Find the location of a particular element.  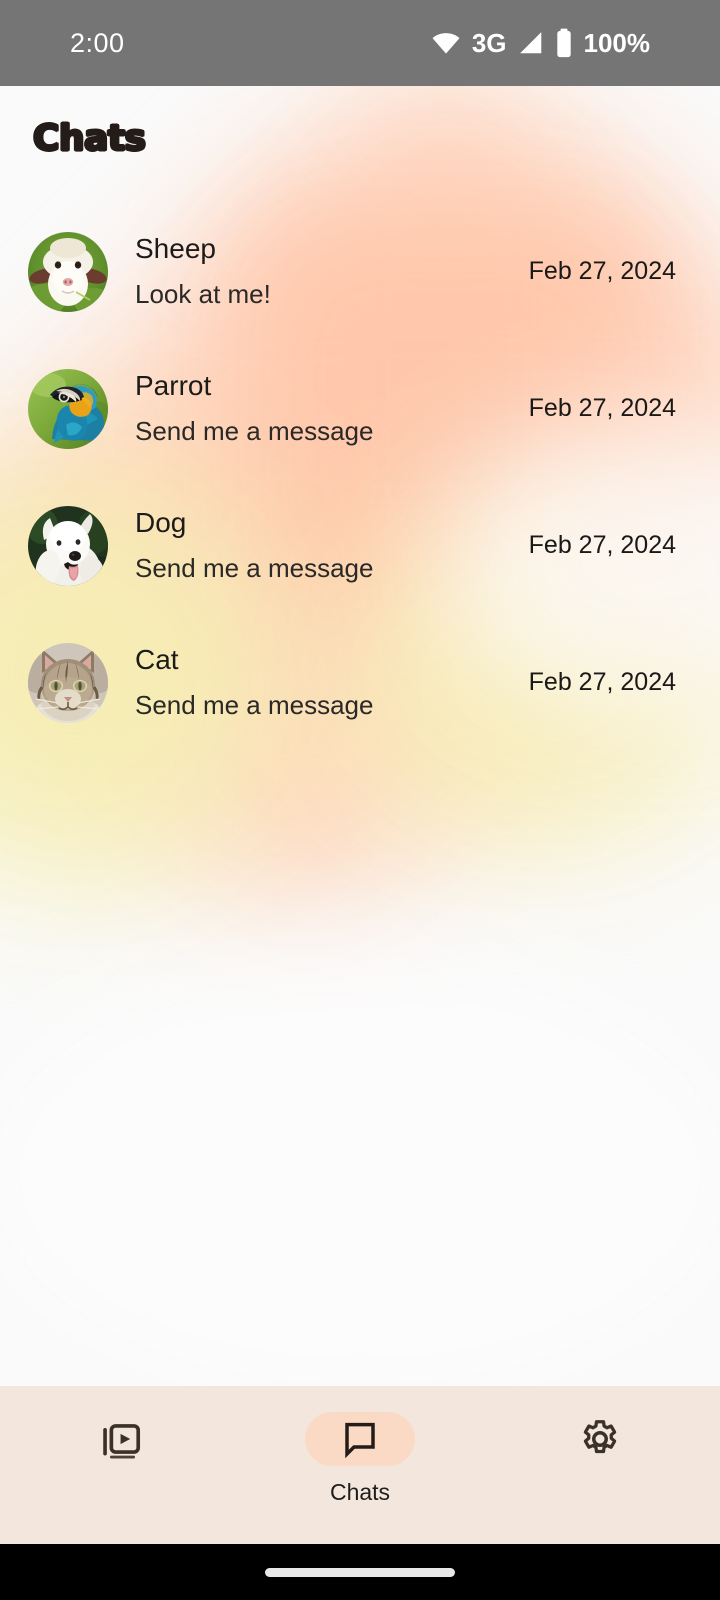

network-type-label: 3G is located at coordinates (489, 42).